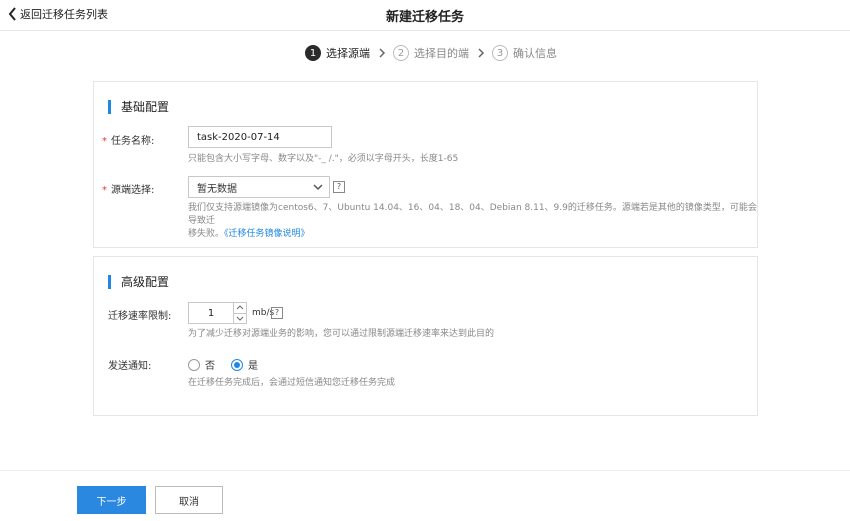 This screenshot has height=521, width=850. What do you see at coordinates (201, 364) in the screenshot?
I see `notify-option-no: 否` at bounding box center [201, 364].